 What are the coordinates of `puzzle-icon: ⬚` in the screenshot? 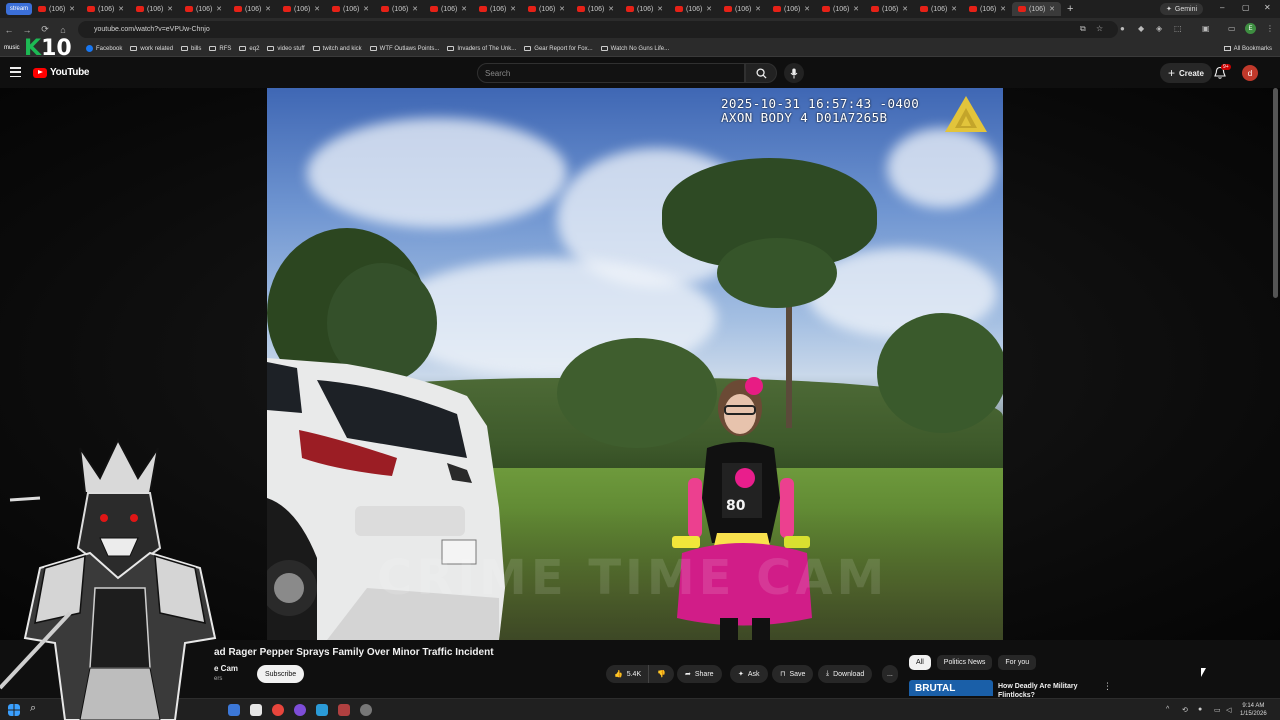 It's located at (1178, 28).